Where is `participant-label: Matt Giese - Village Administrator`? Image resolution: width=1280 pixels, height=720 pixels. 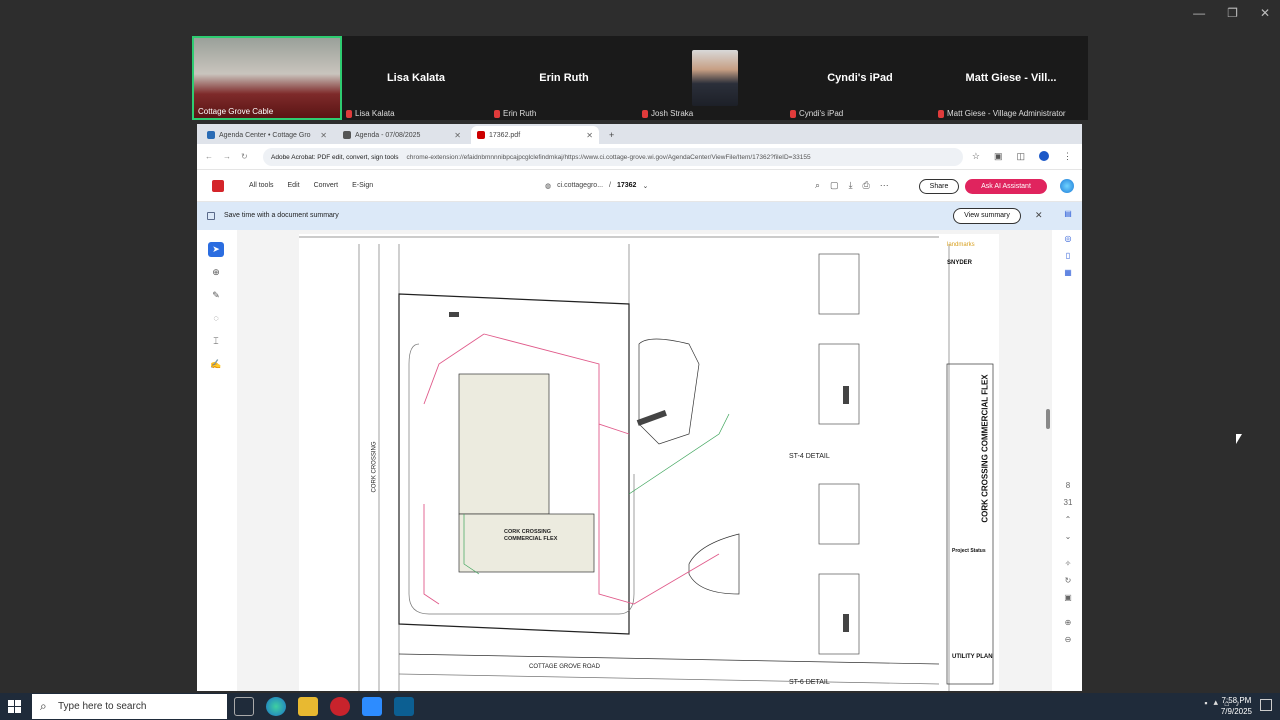
participant-label: Matt Giese - Village Administrator is located at coordinates (1002, 113).